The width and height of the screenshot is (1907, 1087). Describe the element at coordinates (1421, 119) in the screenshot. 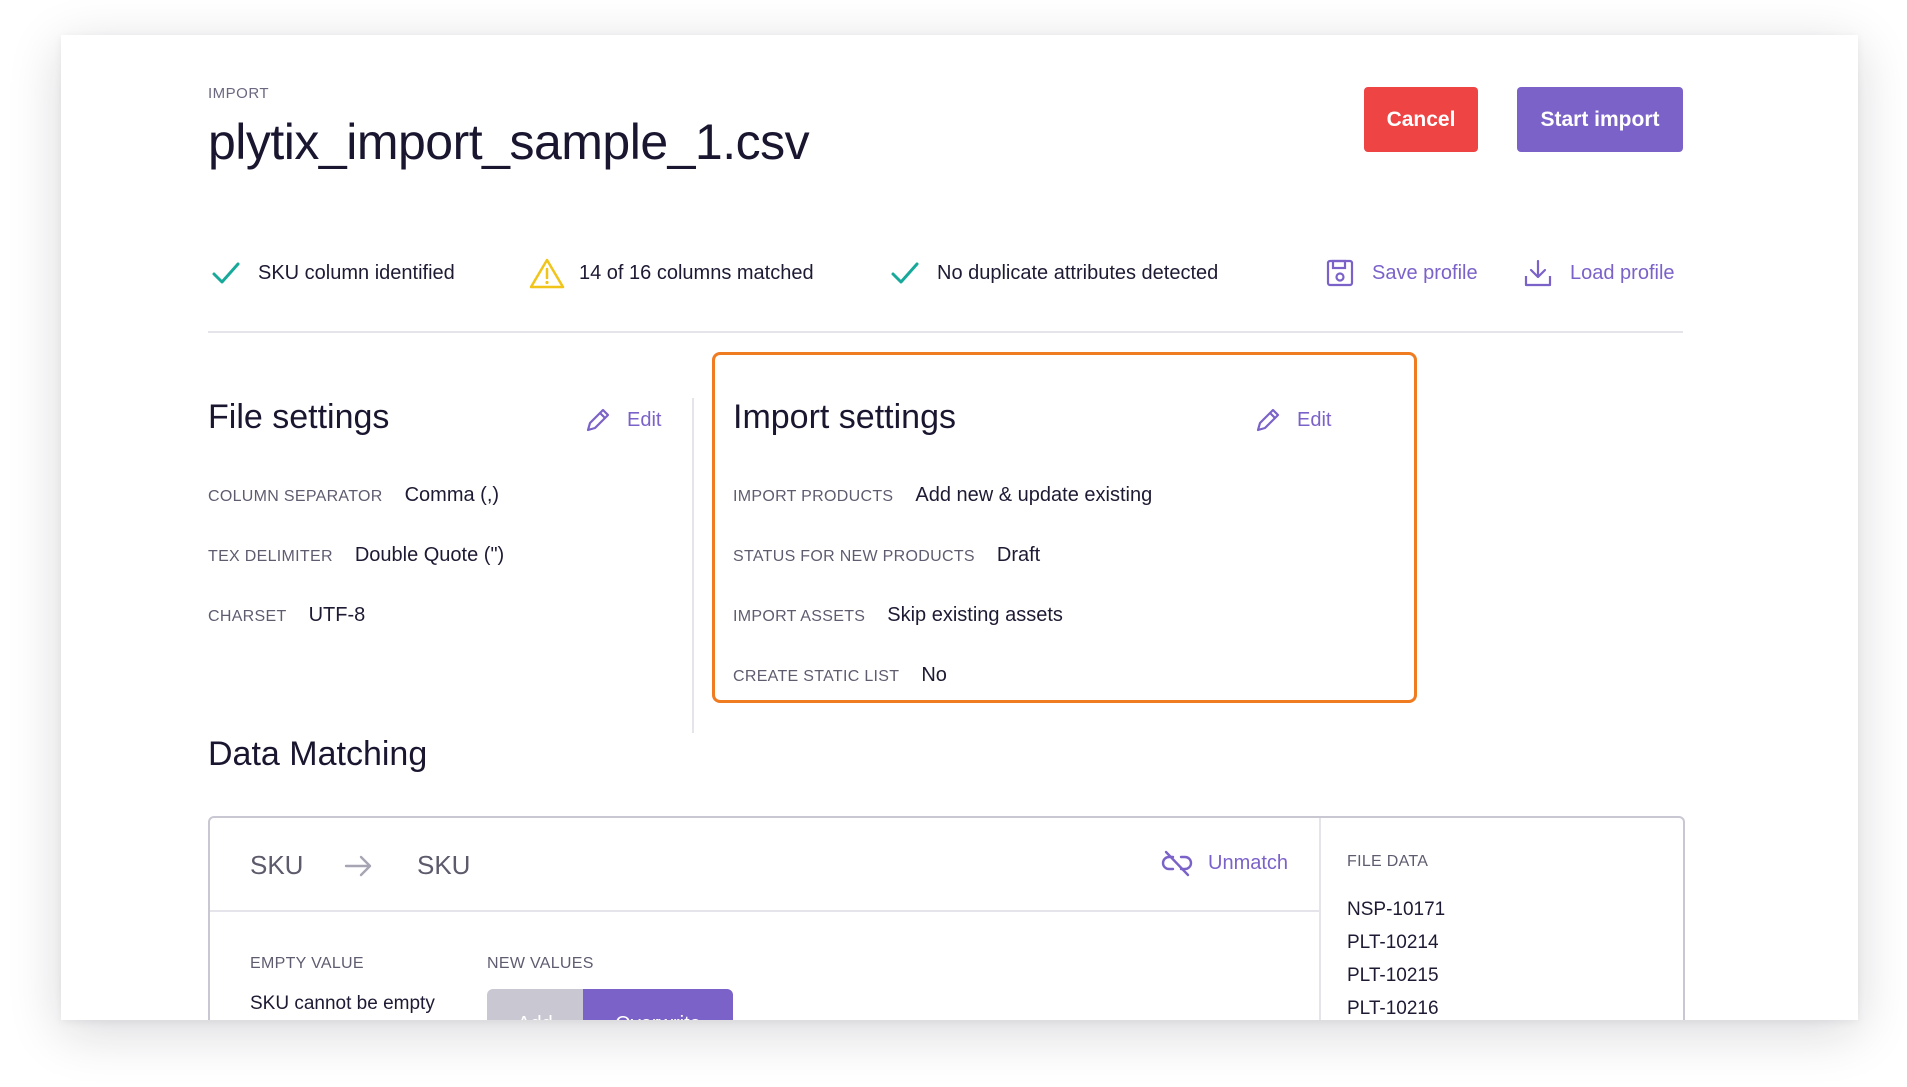

I see `cancel-button: Cancel` at that location.